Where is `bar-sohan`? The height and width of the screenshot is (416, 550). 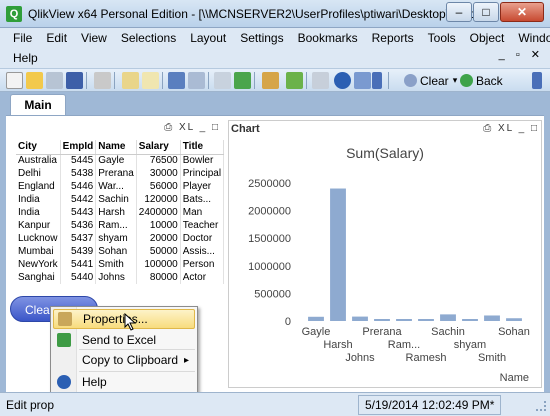 bar-sohan is located at coordinates (514, 319).